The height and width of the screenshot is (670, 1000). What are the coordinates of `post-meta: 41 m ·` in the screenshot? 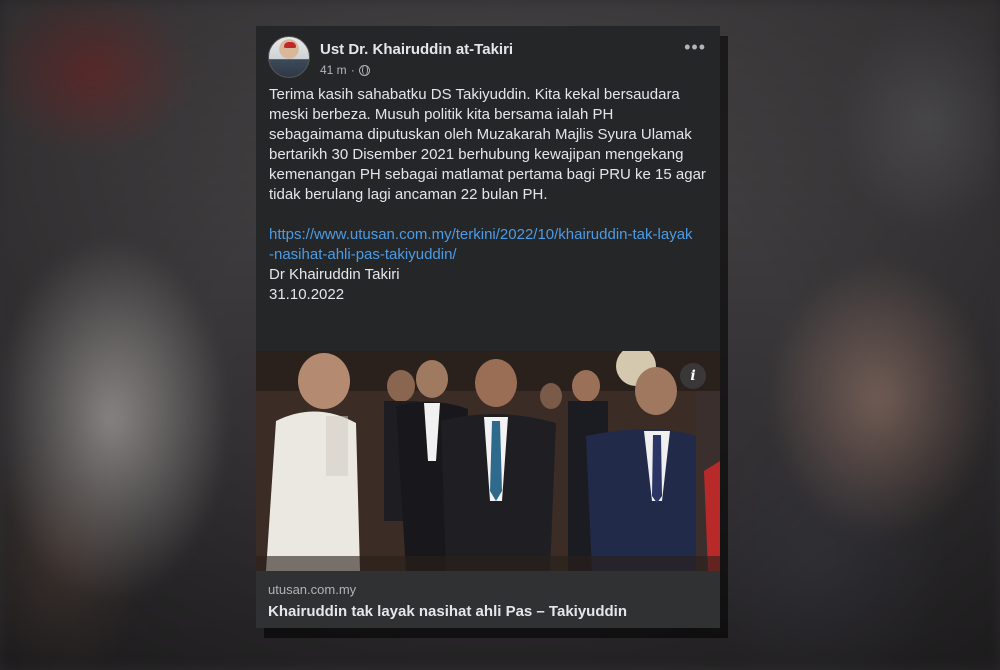 It's located at (345, 70).